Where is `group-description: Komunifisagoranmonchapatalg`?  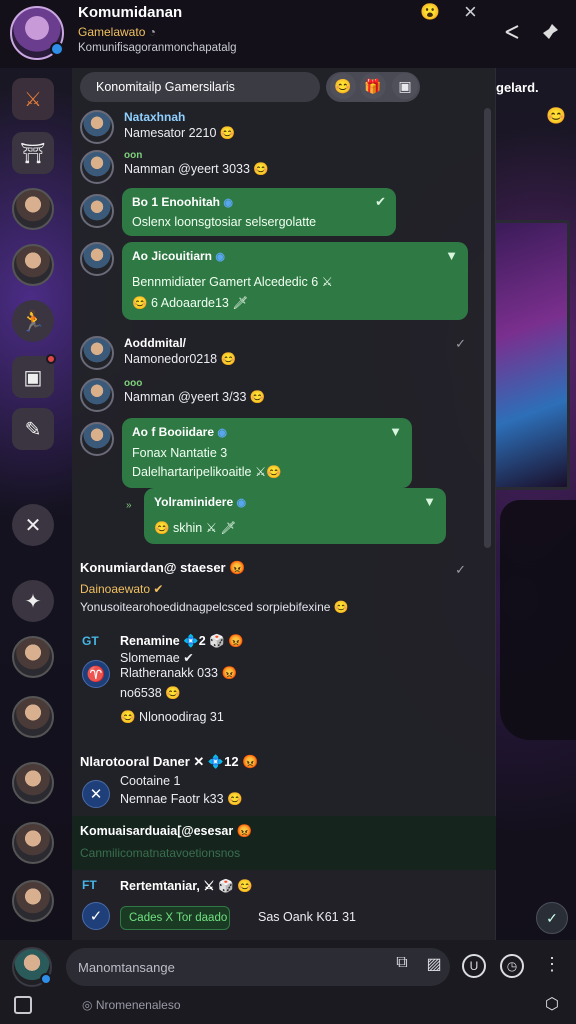
group-description: Komunifisagoranmonchapatalg is located at coordinates (157, 48).